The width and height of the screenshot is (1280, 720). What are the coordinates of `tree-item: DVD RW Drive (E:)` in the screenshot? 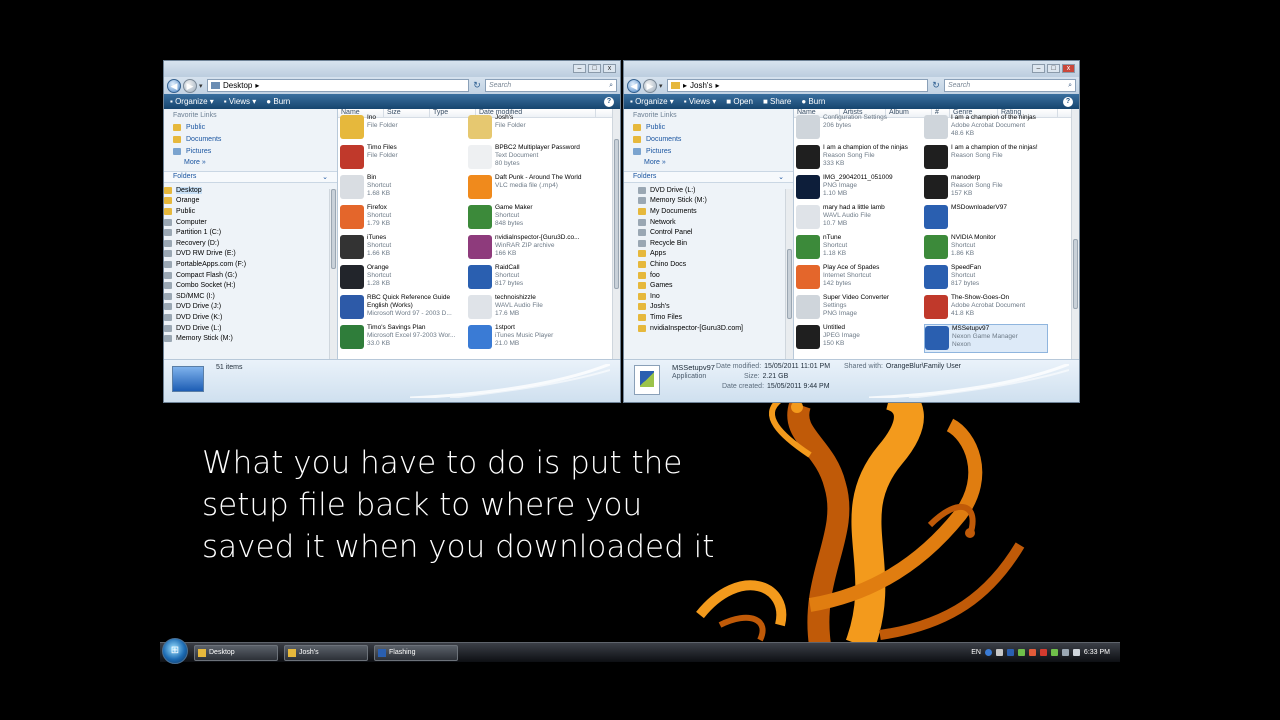 It's located at (250, 254).